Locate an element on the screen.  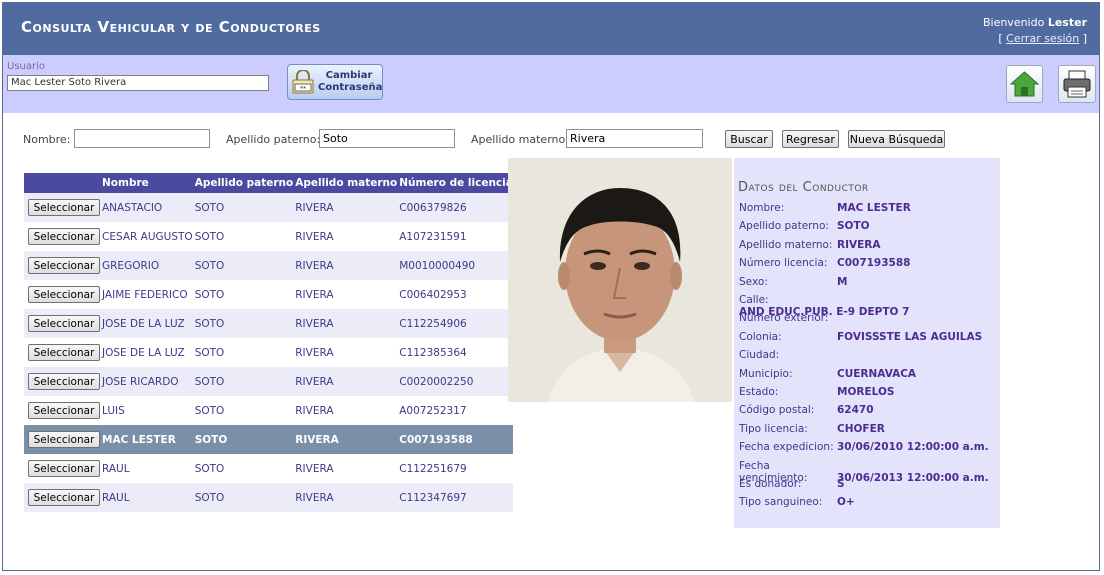
detail-value: 30/06/2013 12:00:00 a.m. is located at coordinates (913, 477).